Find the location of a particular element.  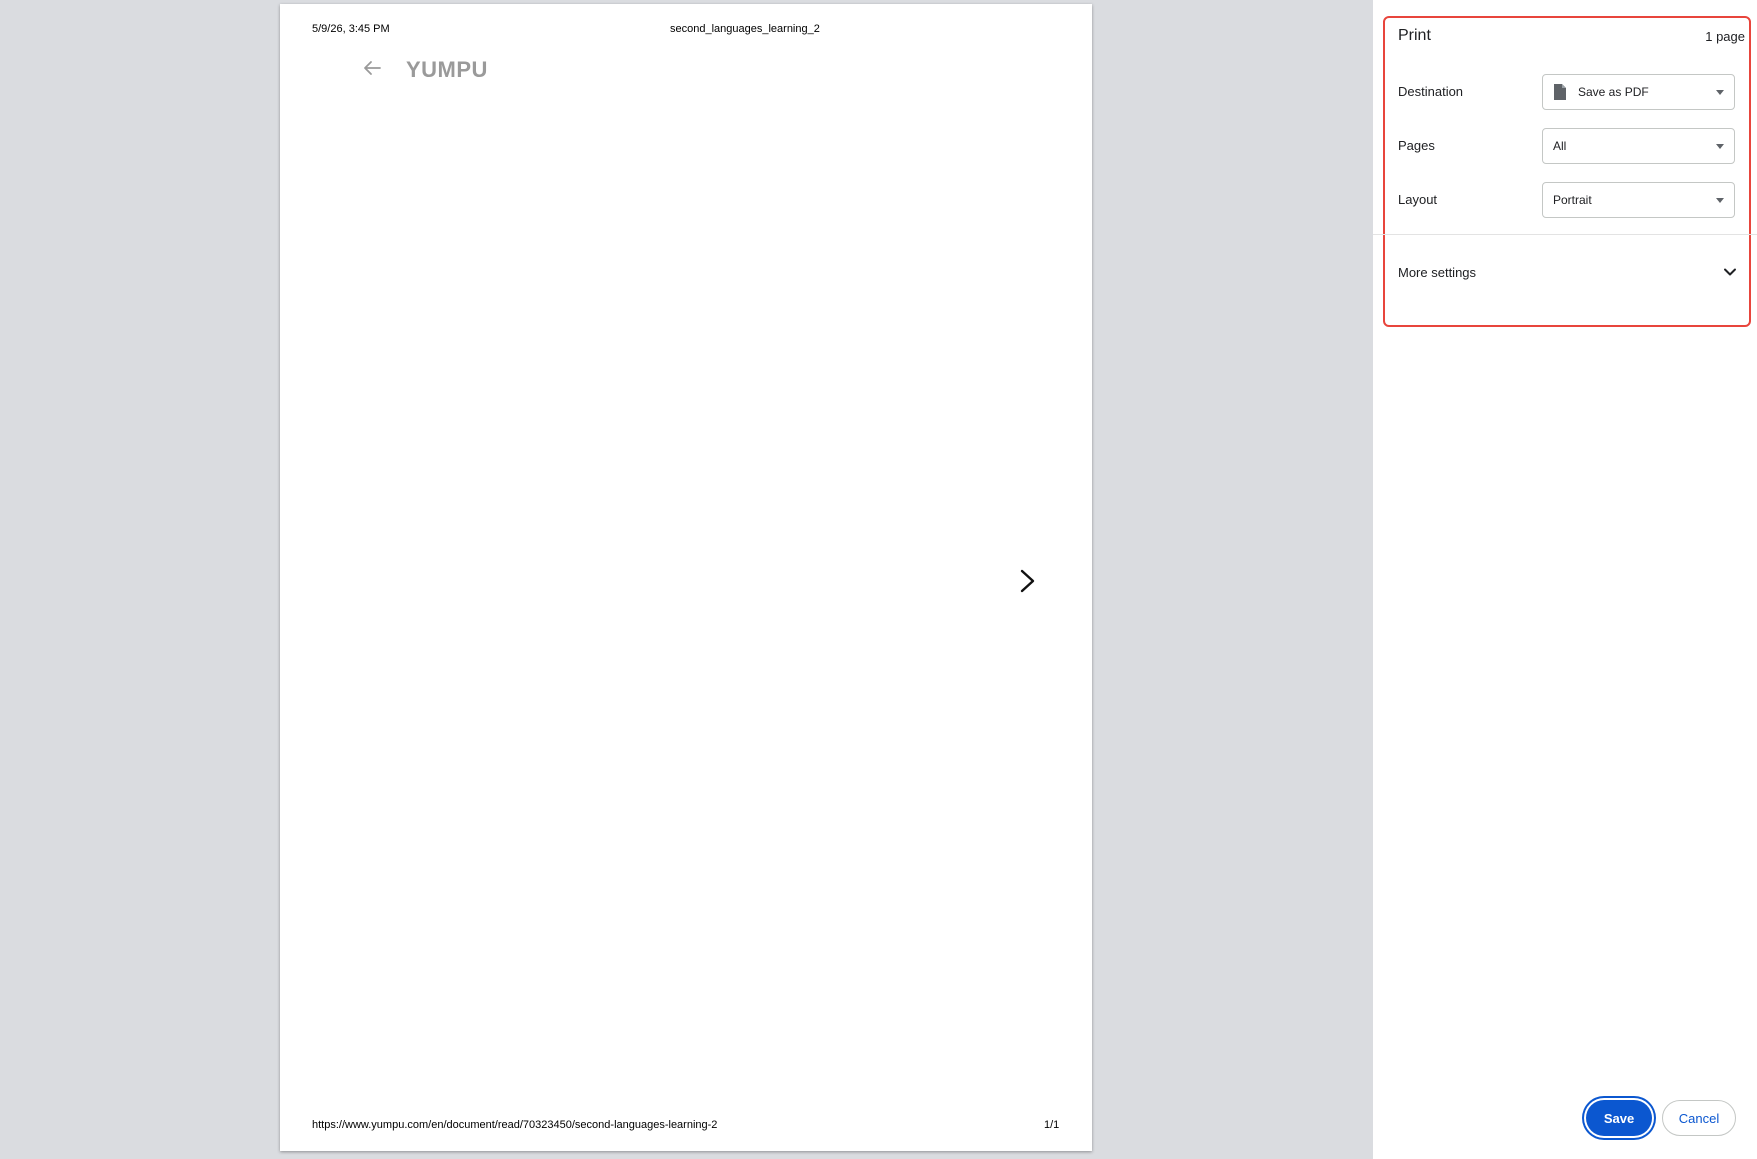

layout-value: Portrait is located at coordinates (1572, 200).